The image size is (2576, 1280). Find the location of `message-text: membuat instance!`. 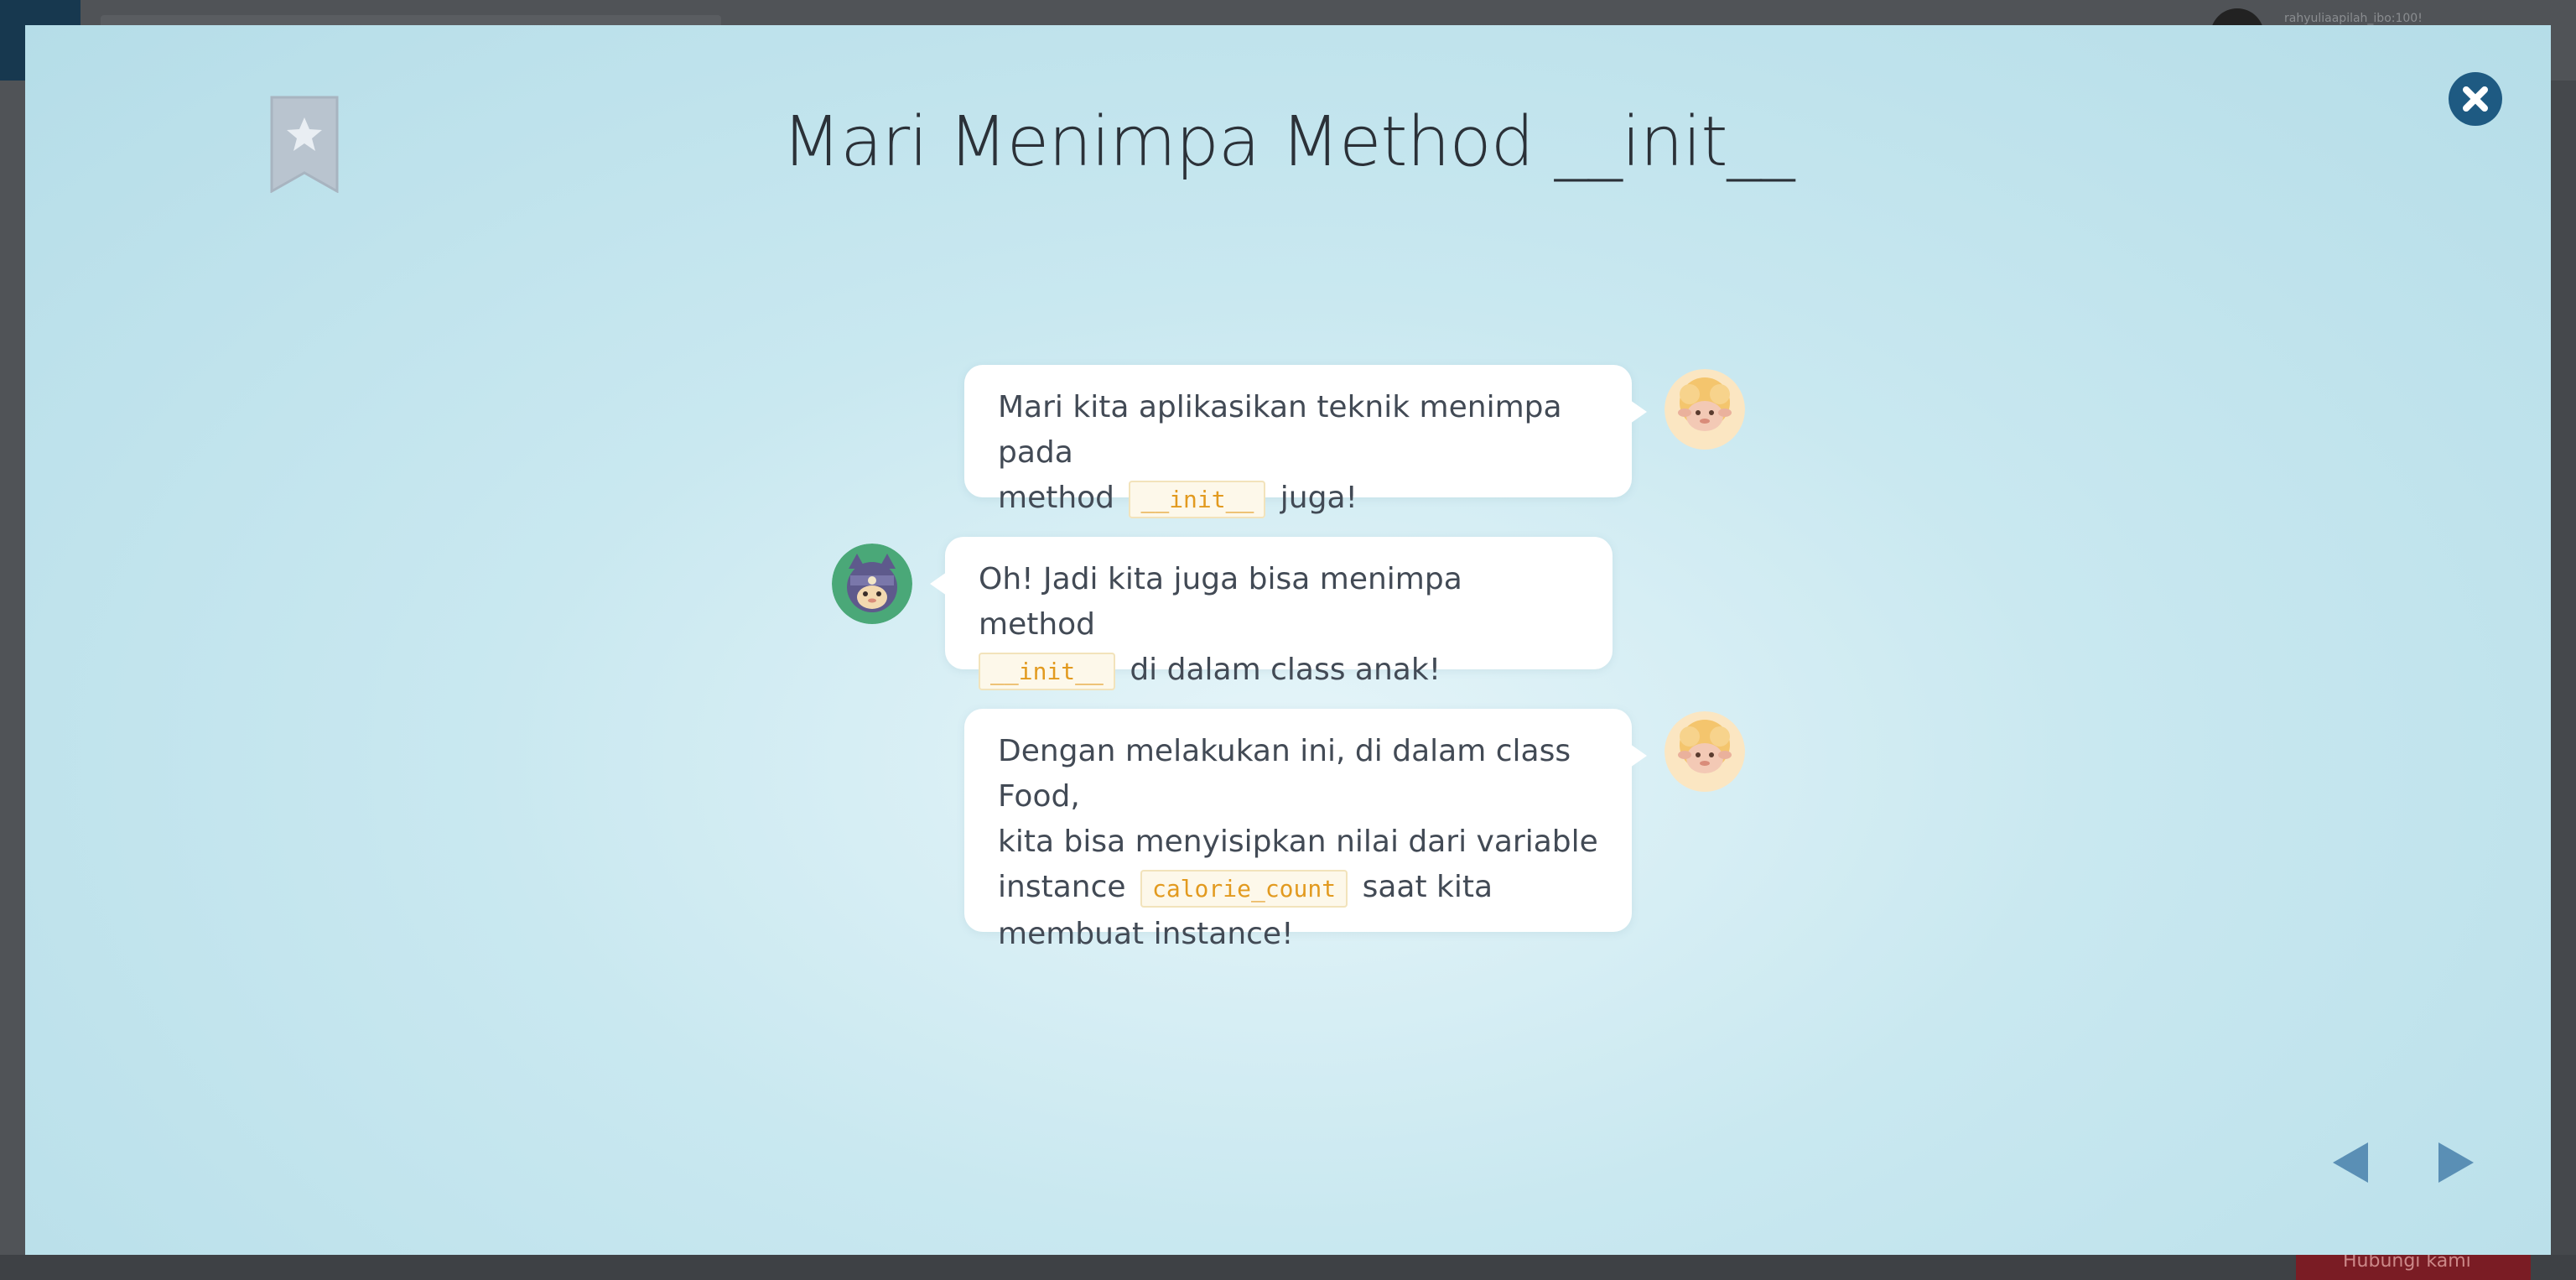

message-text: membuat instance! is located at coordinates (1146, 934).